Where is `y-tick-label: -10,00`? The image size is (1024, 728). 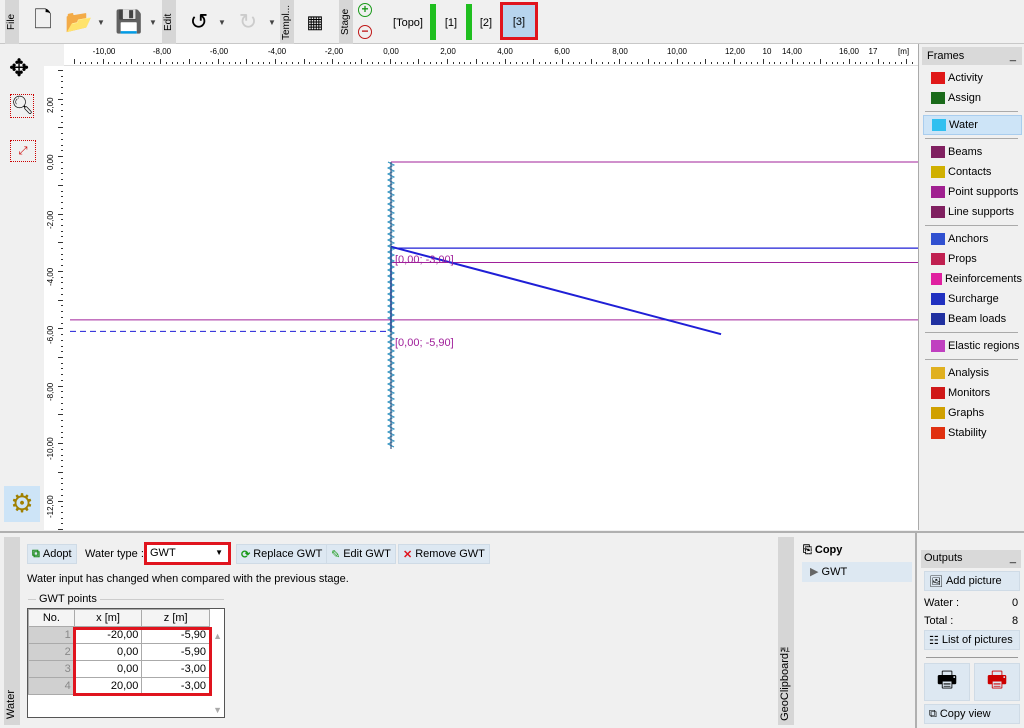
y-tick-label: -10,00 is located at coordinates (50, 449).